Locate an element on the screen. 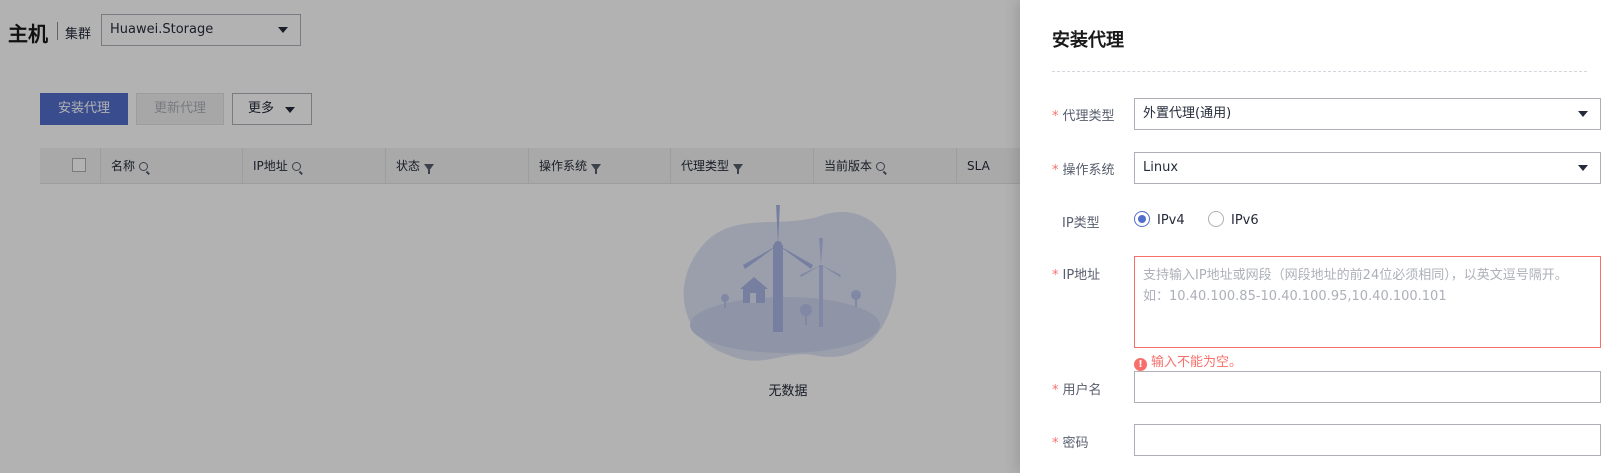 This screenshot has height=473, width=1617. drawer-divider is located at coordinates (1319, 71).